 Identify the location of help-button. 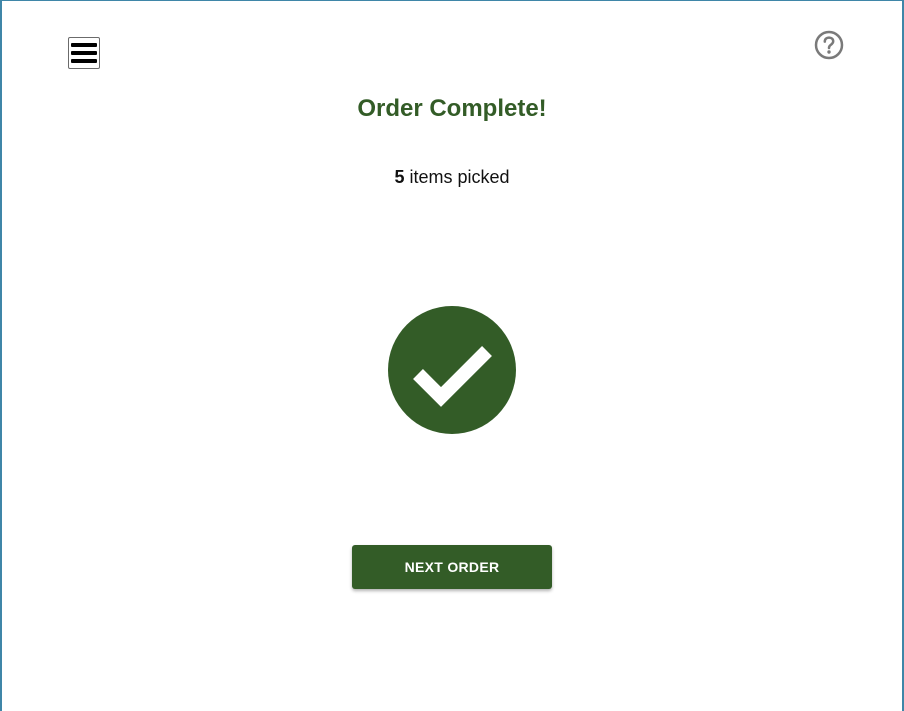
(829, 45).